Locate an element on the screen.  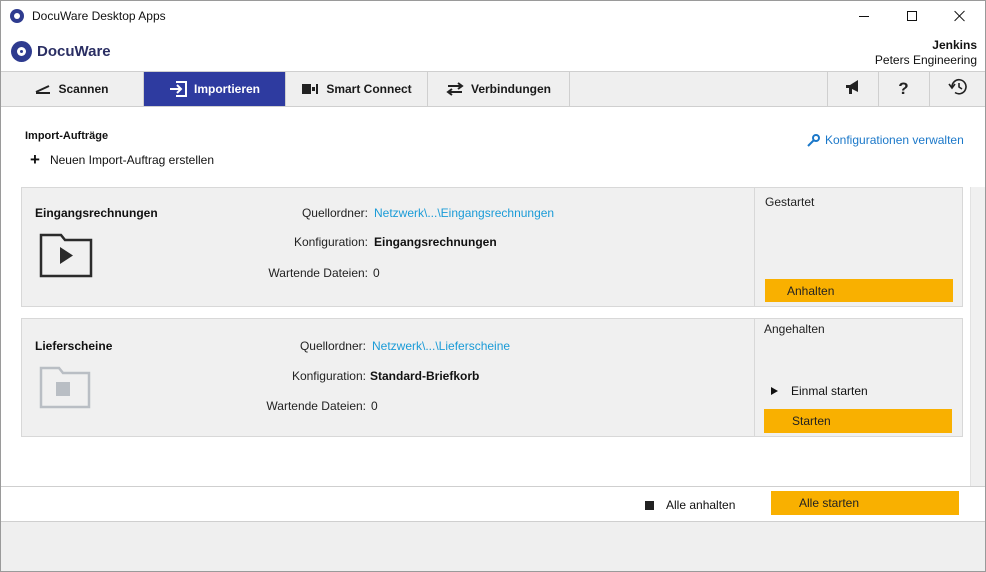
vertical-scrollbar is located at coordinates (977, 336).